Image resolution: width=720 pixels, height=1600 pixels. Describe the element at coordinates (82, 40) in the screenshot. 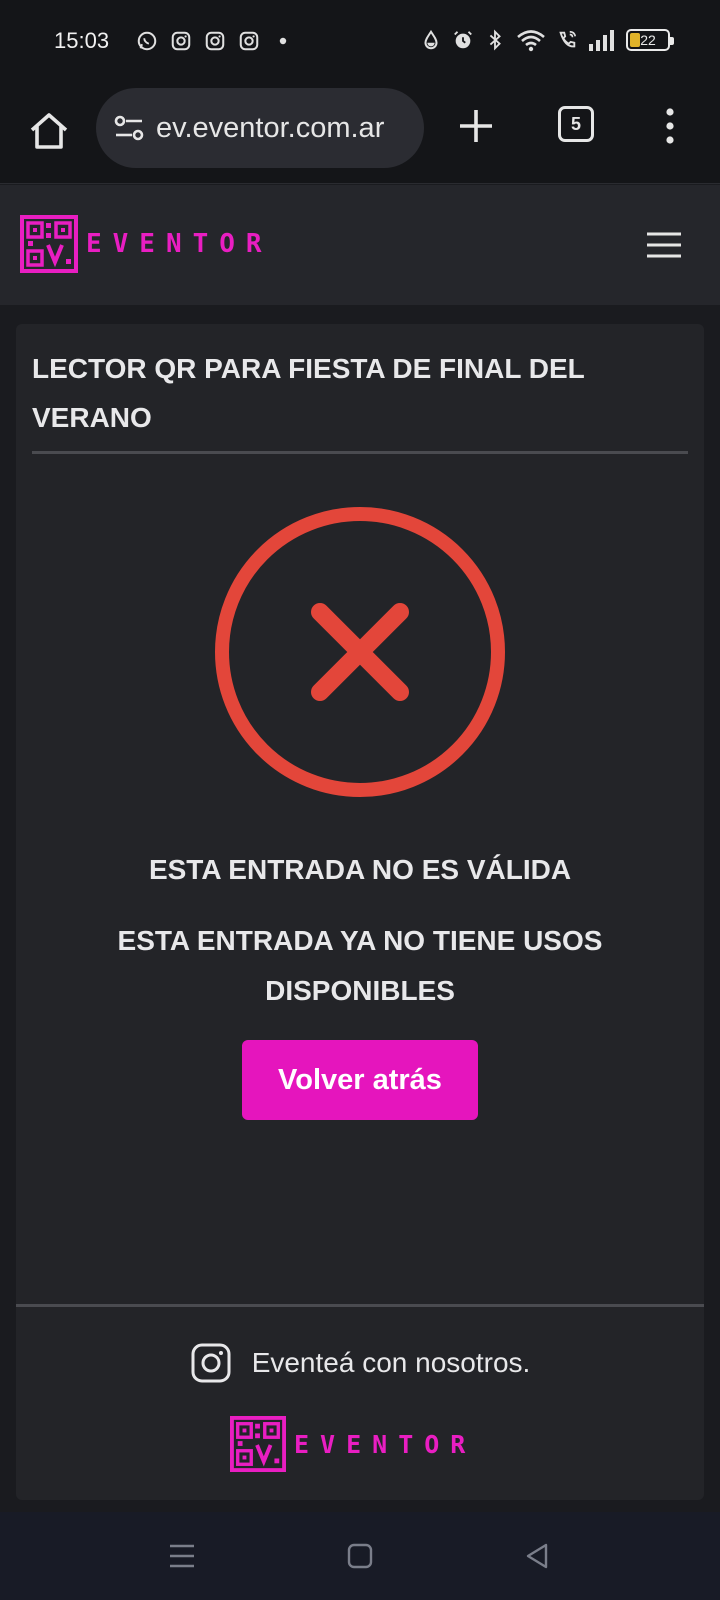

I see `status-time: 15:03` at that location.